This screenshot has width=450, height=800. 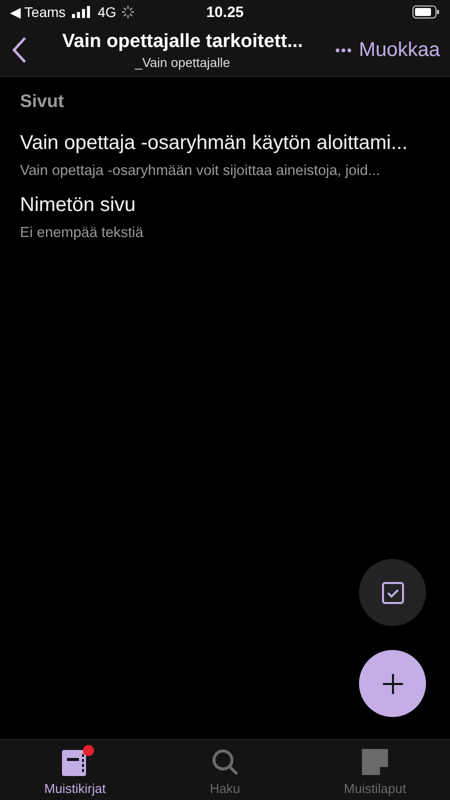 I want to click on plus-icon, so click(x=392, y=684).